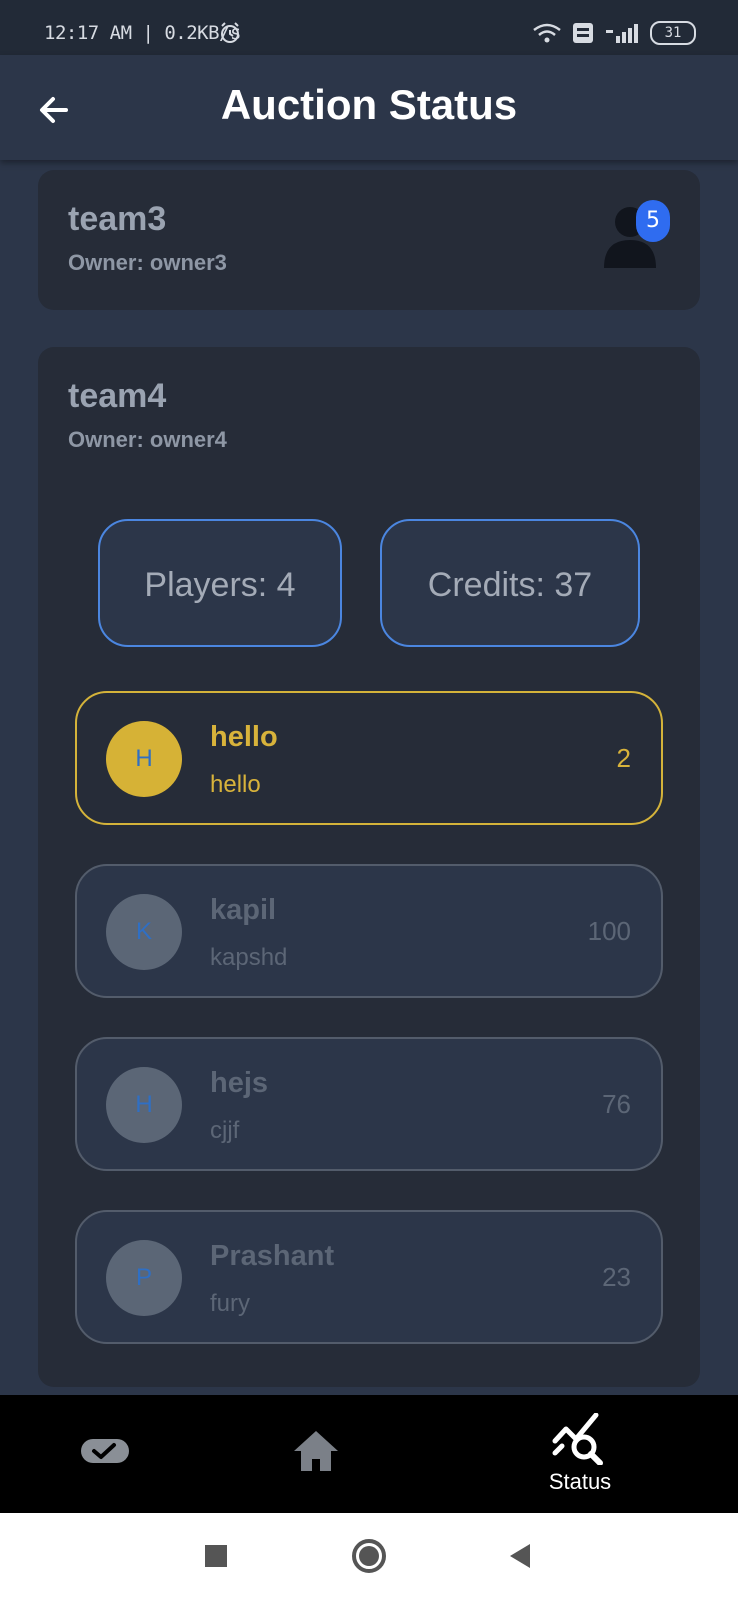  Describe the element at coordinates (244, 737) in the screenshot. I see `player-name: hello` at that location.